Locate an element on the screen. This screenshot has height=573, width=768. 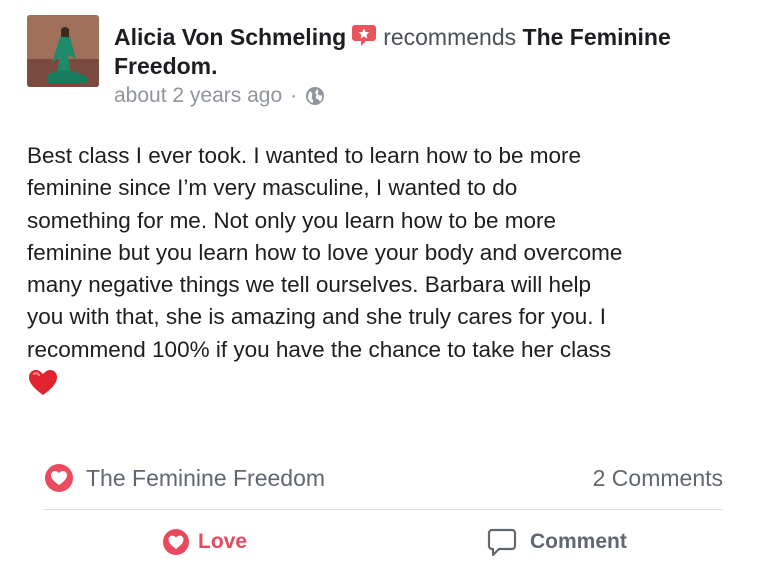
footer-page-link: The Feminine Freedom is located at coordinates (184, 478).